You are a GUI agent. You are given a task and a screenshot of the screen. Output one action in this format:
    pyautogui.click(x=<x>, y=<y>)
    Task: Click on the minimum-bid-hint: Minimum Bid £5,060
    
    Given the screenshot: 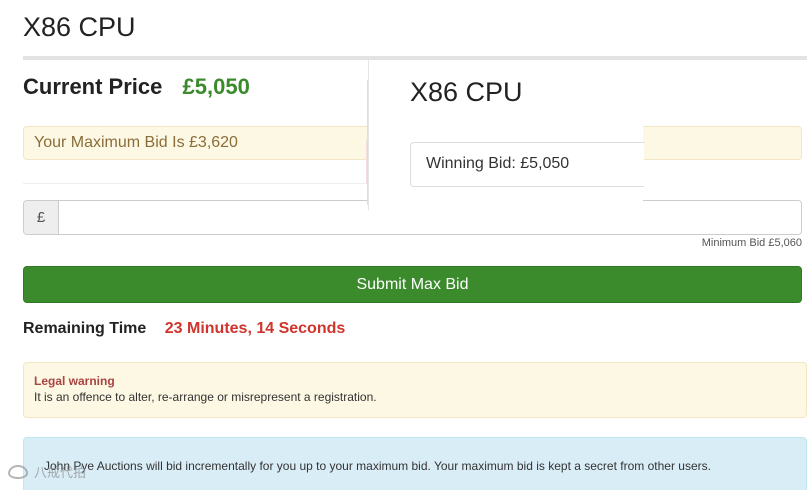 What is the action you would take?
    pyautogui.click(x=751, y=243)
    